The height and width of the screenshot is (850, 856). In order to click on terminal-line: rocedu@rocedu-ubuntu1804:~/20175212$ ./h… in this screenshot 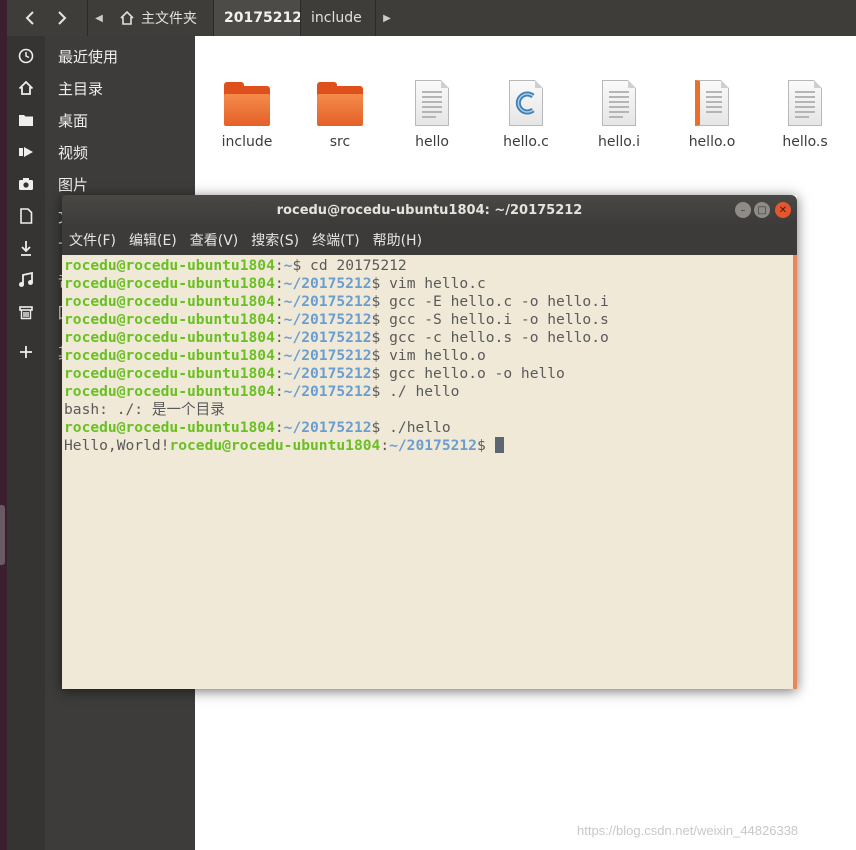, I will do `click(257, 427)`.